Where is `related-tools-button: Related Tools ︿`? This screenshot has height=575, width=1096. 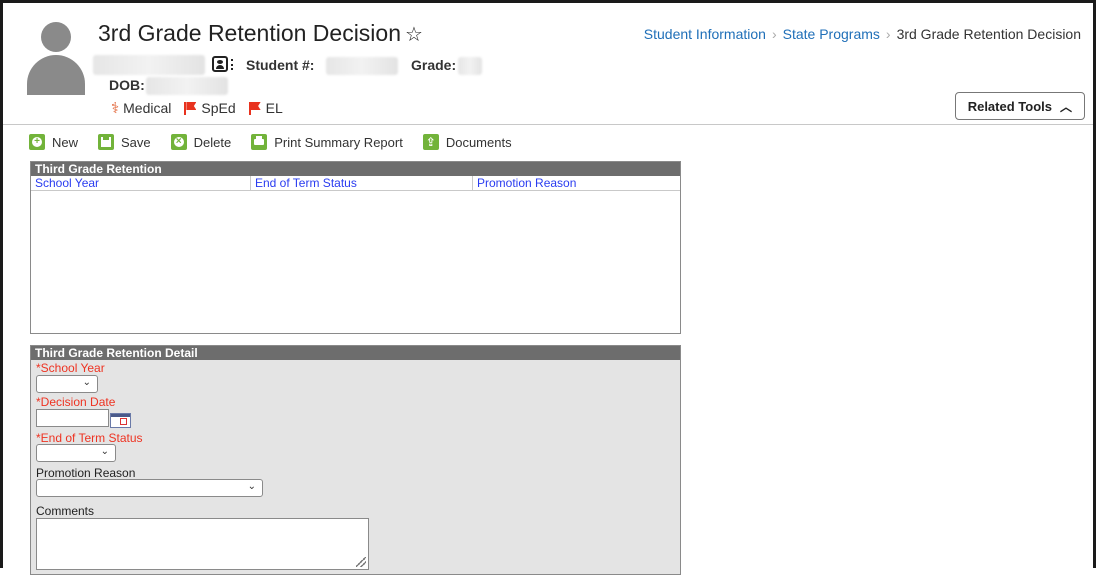 related-tools-button: Related Tools ︿ is located at coordinates (1019, 106).